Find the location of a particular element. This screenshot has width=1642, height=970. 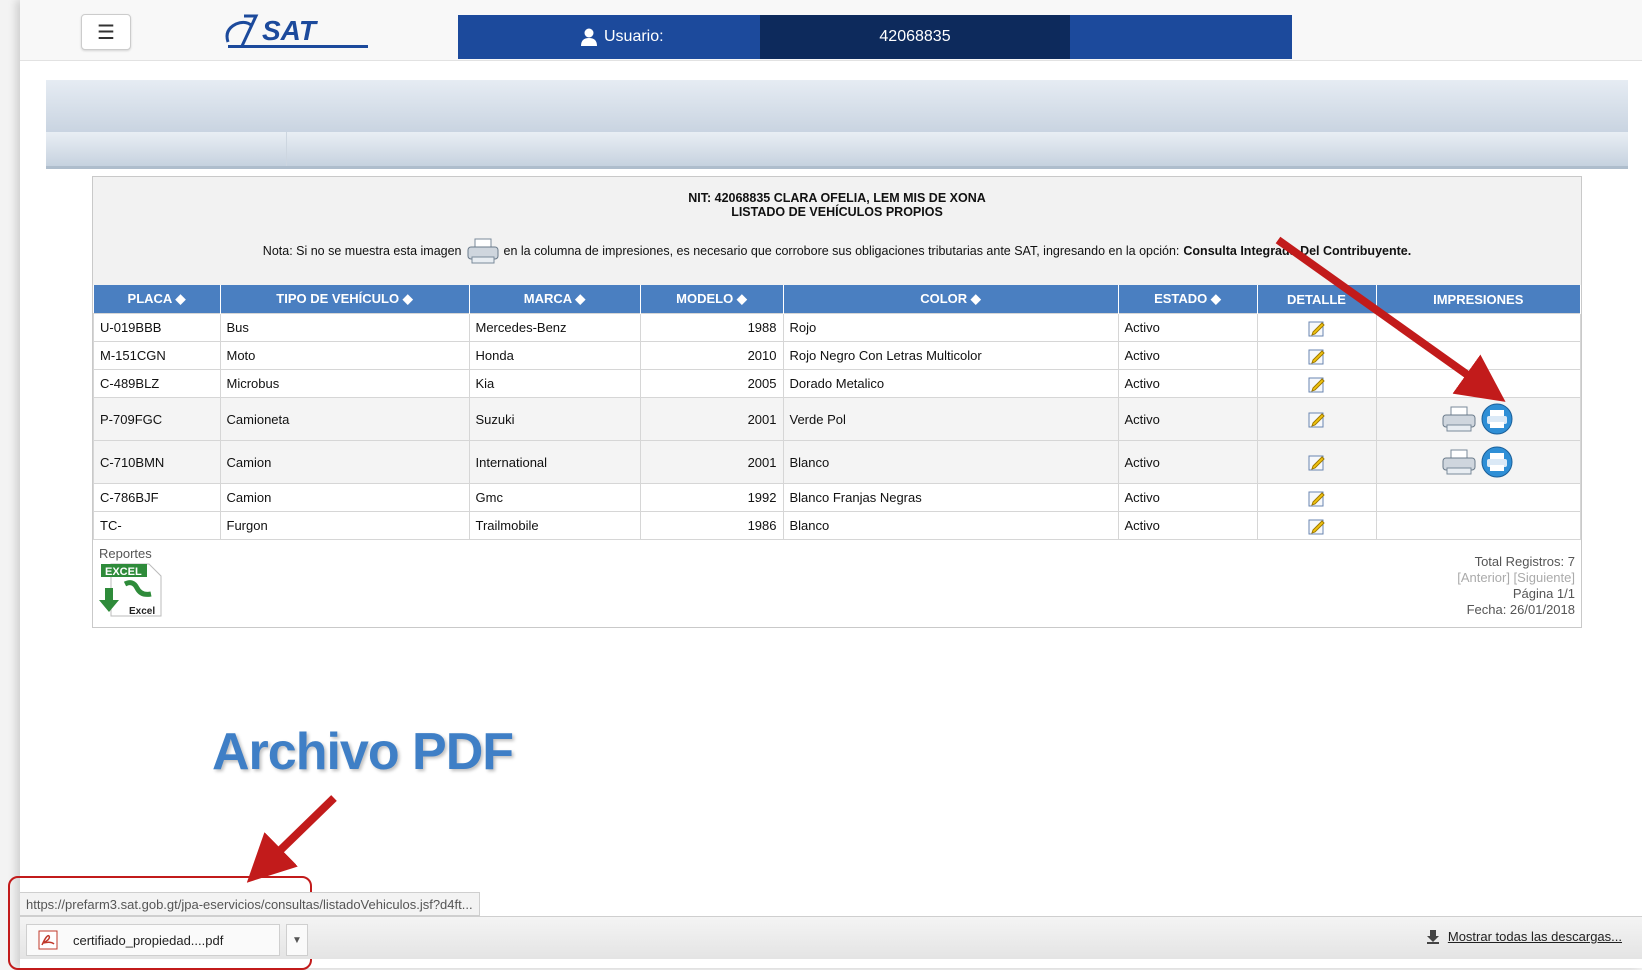

cell-tipo: Furgon is located at coordinates (344, 525).